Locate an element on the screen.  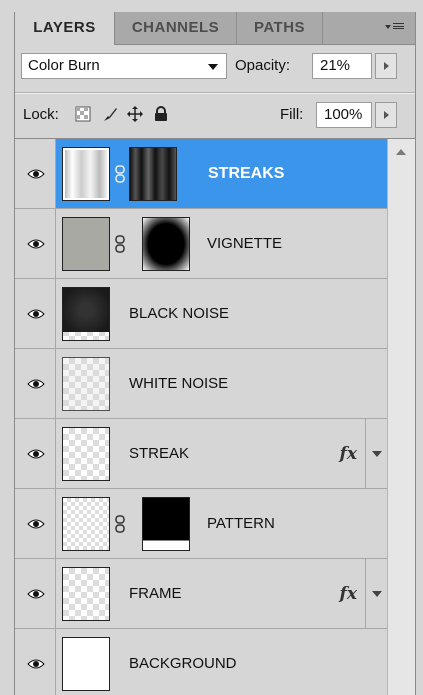
fill-field: 100% is located at coordinates (344, 115).